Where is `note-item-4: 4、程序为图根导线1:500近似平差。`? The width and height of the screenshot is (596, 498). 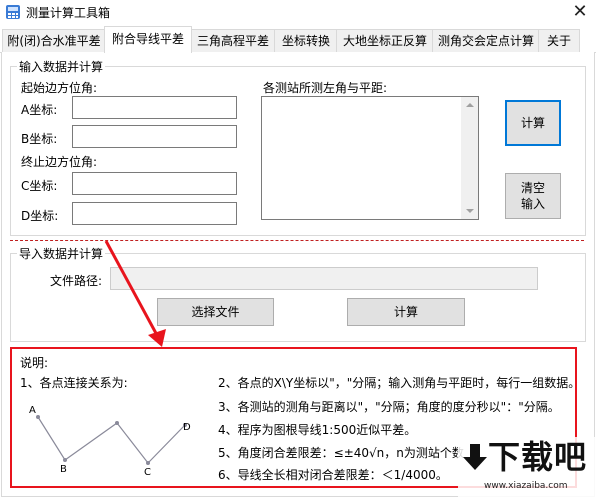
note-item-4: 4、程序为图根导线1:500近似平差。 is located at coordinates (317, 430).